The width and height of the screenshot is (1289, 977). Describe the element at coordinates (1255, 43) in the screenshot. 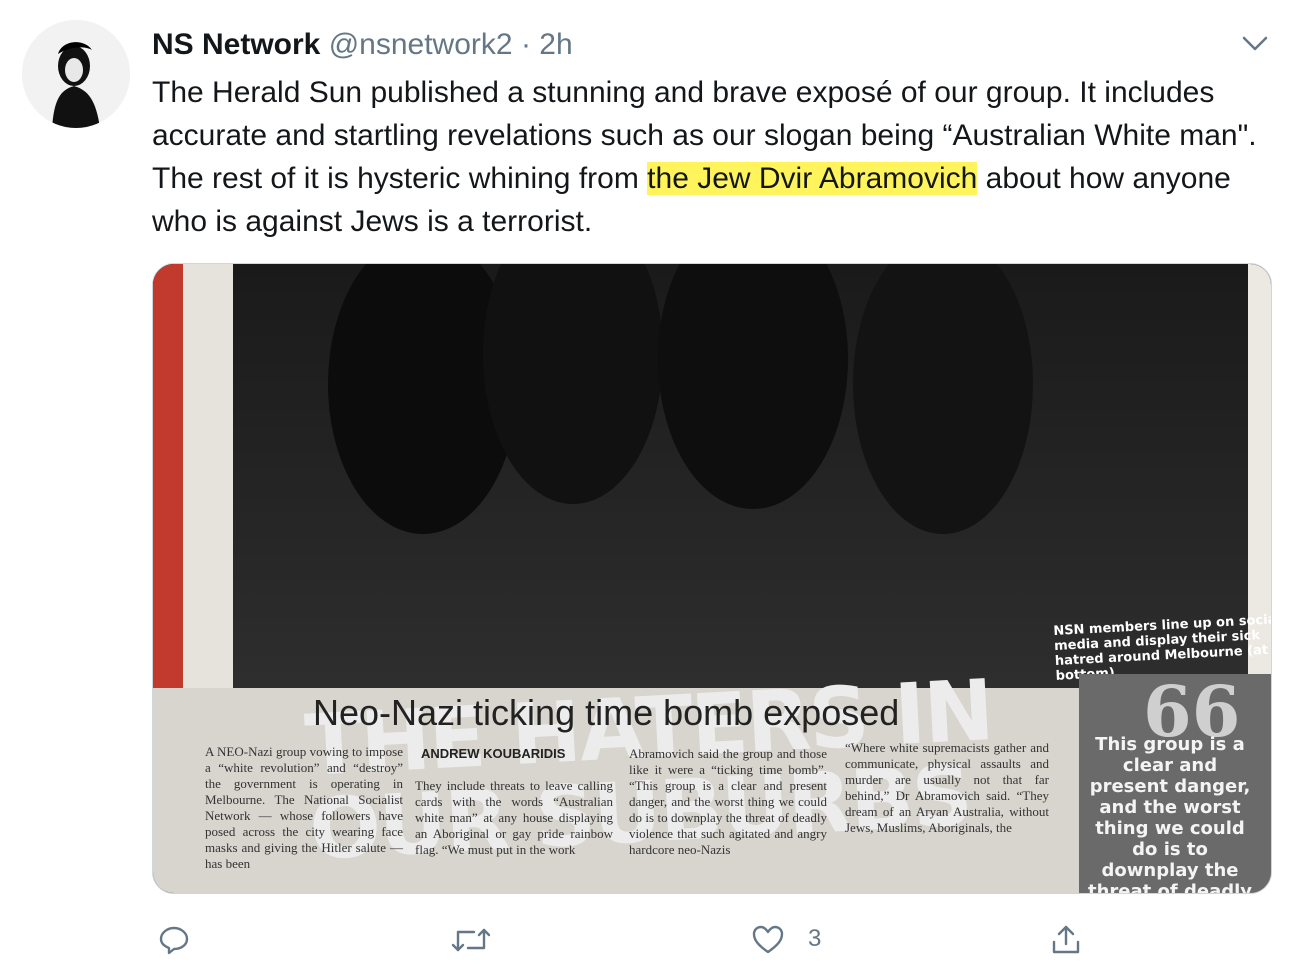

I see `chevron-down-icon` at that location.